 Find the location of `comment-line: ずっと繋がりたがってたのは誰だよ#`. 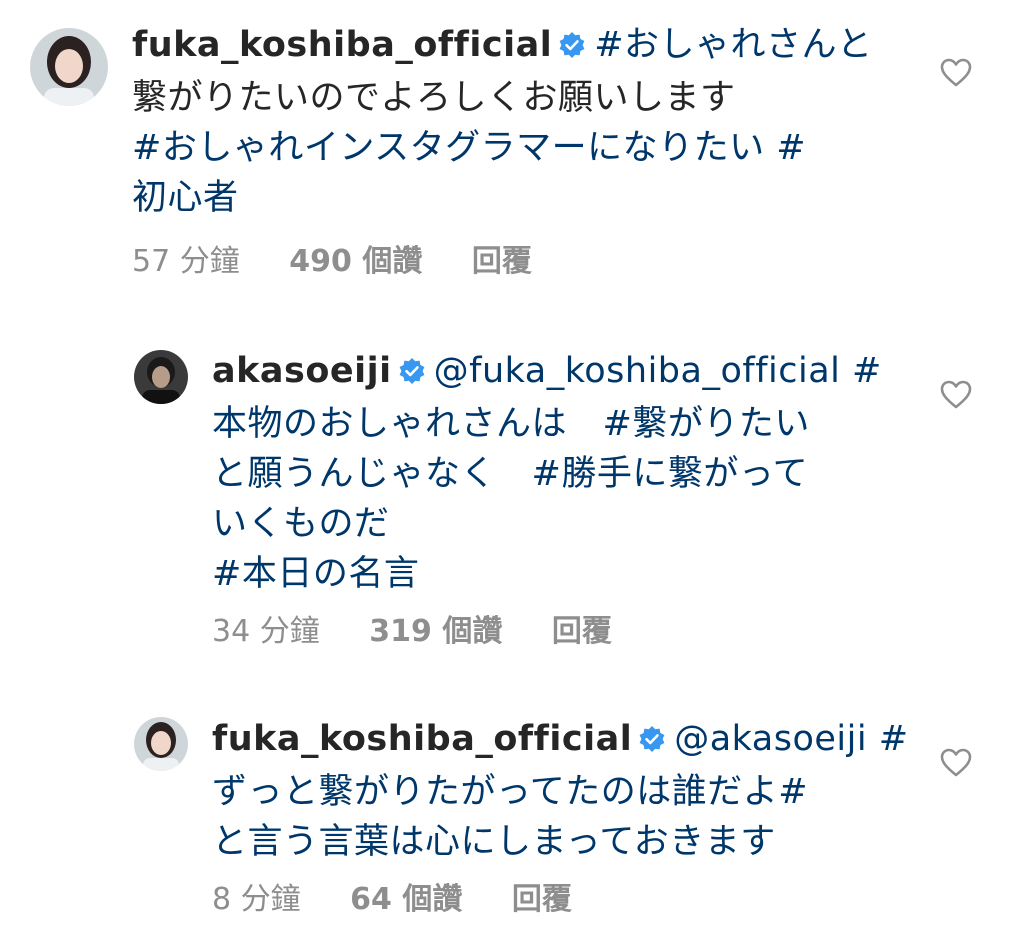

comment-line: ずっと繋がりたがってたのは誰だよ# is located at coordinates (562, 792).